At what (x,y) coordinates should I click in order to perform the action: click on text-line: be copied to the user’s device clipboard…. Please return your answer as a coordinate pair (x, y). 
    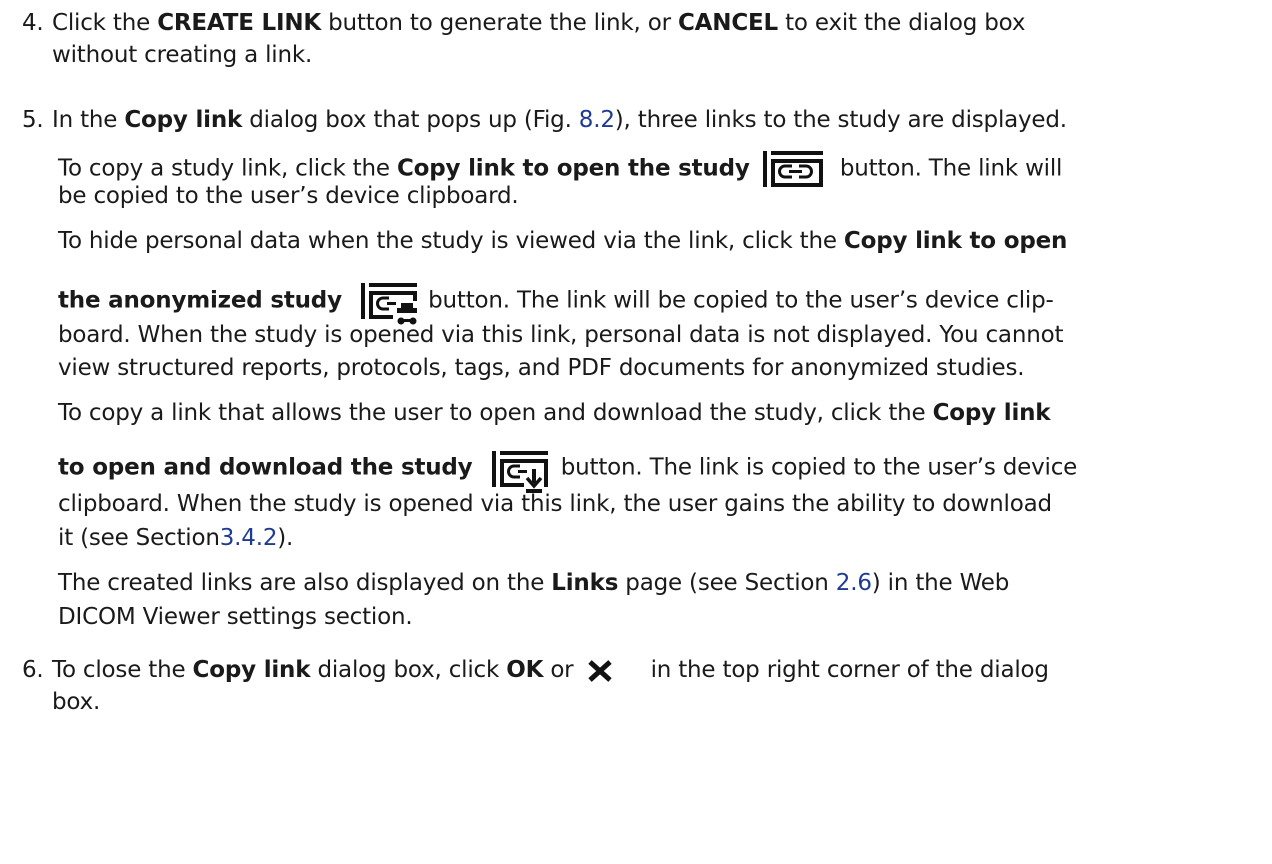
    Looking at the image, I should click on (288, 196).